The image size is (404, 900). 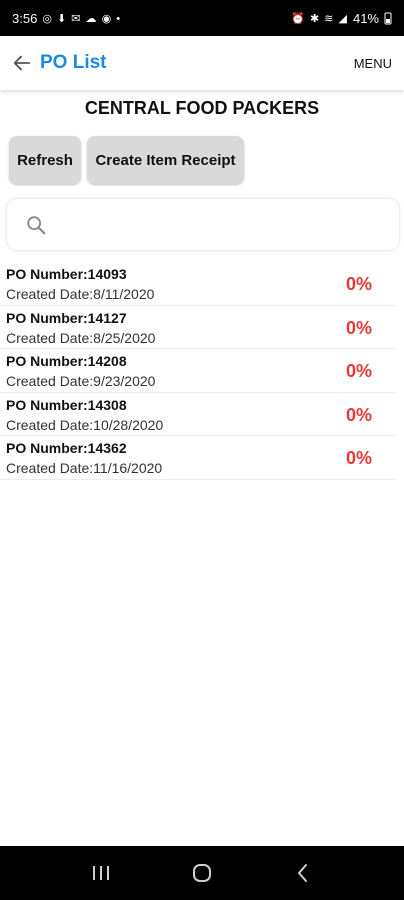 What do you see at coordinates (81, 381) in the screenshot?
I see `po-created-date: Created Date:9/23/2020` at bounding box center [81, 381].